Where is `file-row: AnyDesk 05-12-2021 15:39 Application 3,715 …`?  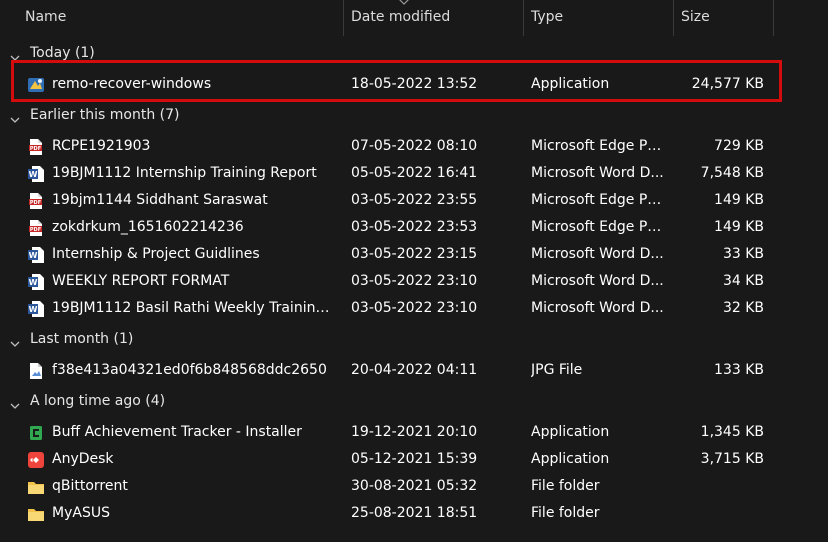 file-row: AnyDesk 05-12-2021 15:39 Application 3,715 … is located at coordinates (414, 459).